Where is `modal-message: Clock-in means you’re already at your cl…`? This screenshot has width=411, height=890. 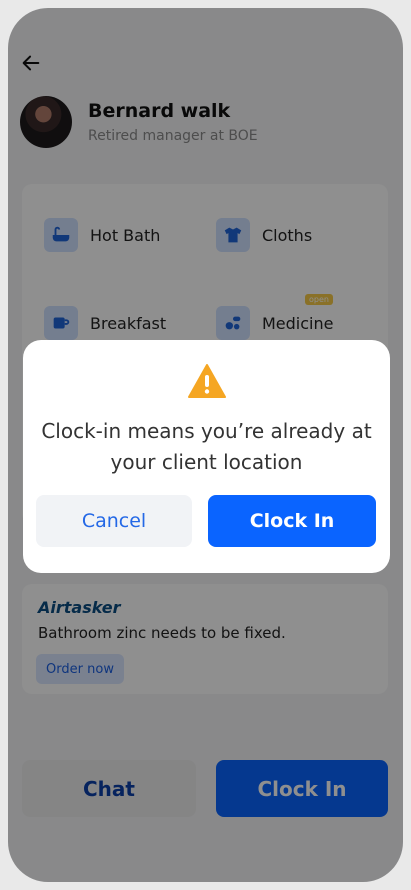 modal-message: Clock-in means you’re already at your cl… is located at coordinates (206, 446).